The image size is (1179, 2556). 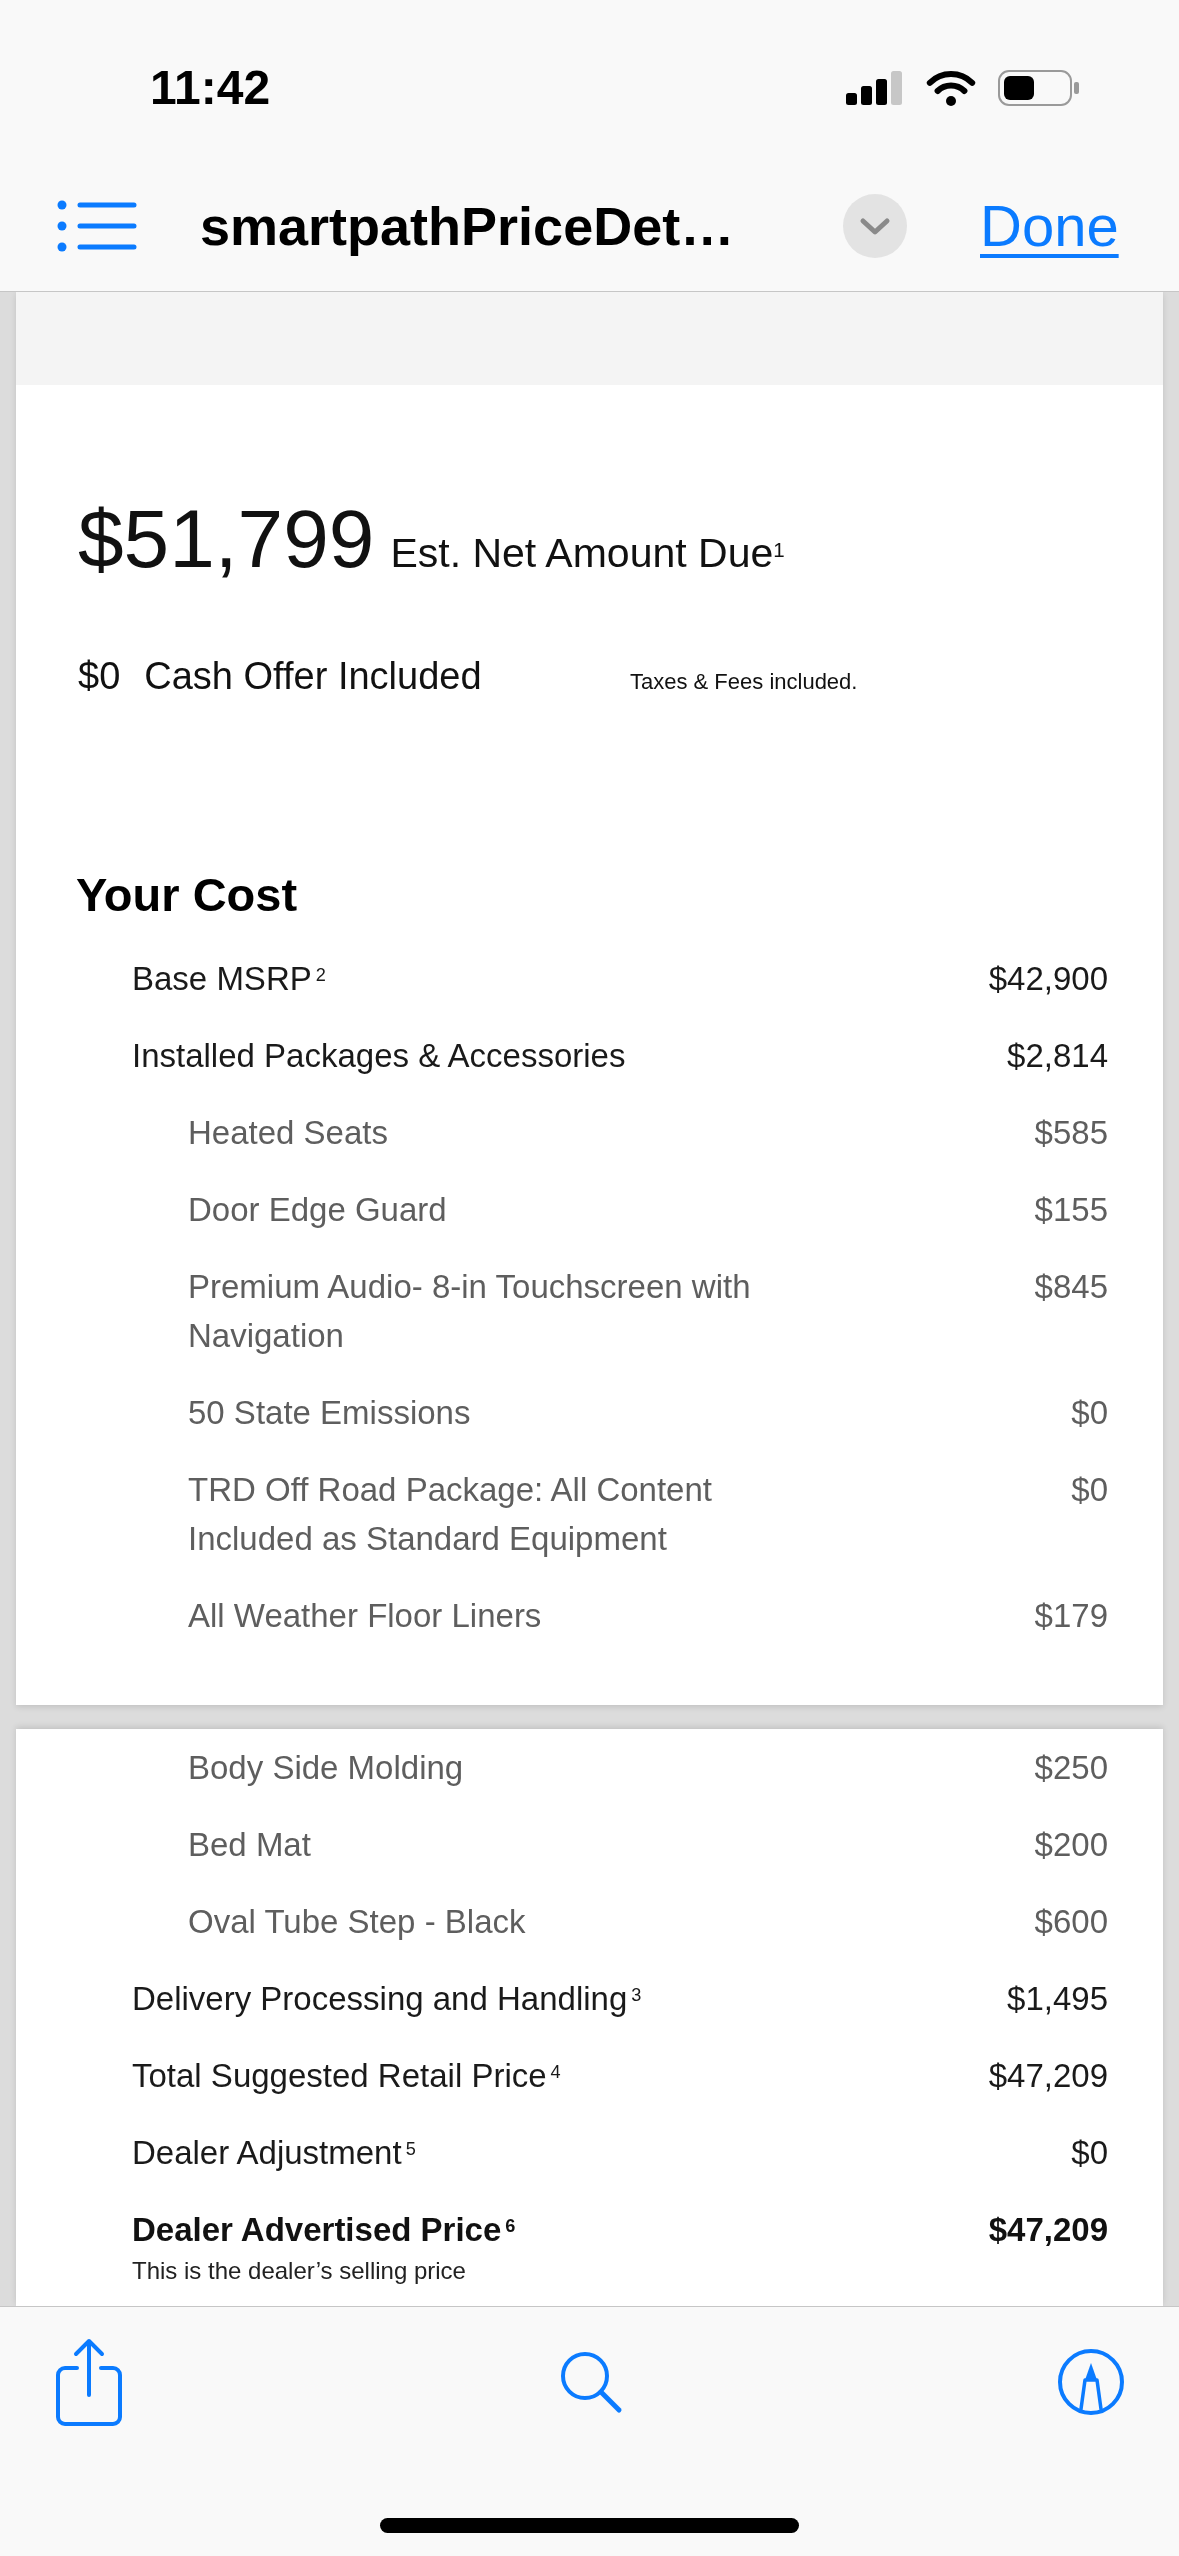 I want to click on accessory-price: $250, so click(x=1071, y=1768).